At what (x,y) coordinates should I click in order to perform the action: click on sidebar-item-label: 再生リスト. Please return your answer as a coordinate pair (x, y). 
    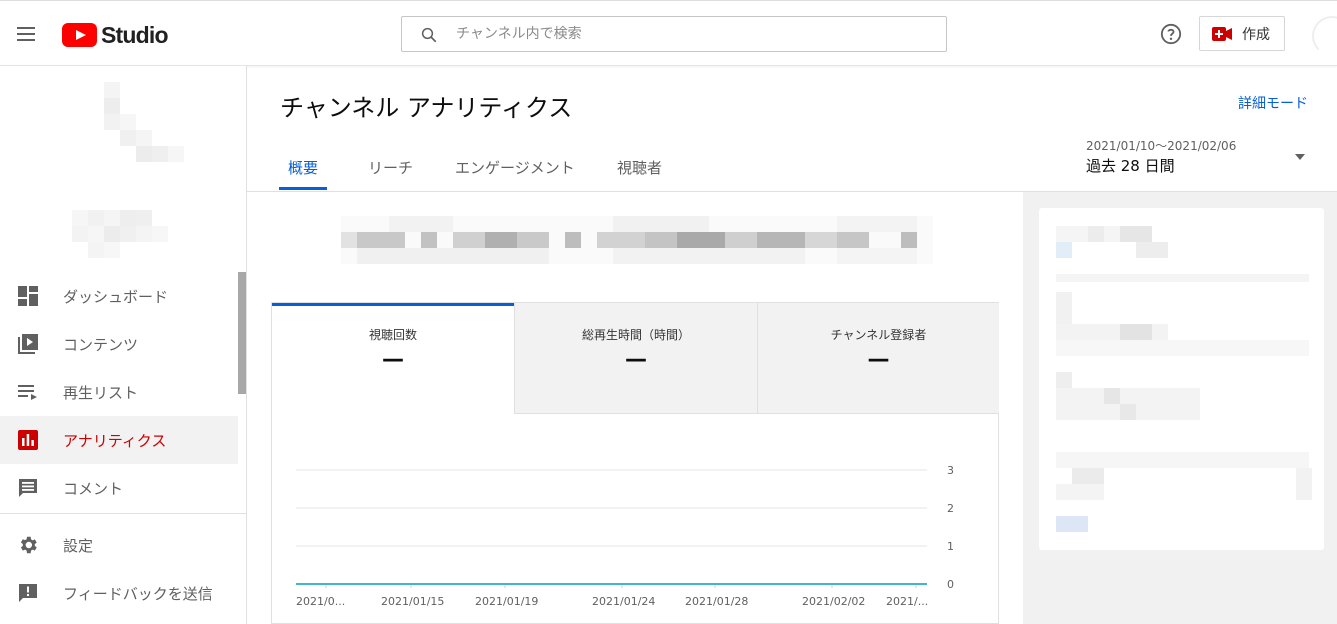
    Looking at the image, I should click on (101, 392).